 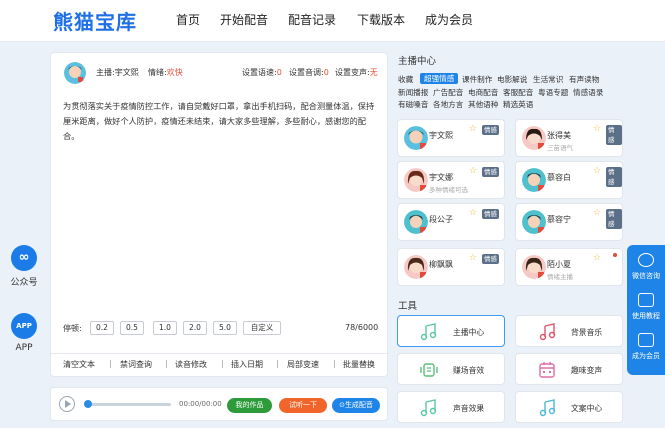 I want to click on category-courseware: 课件制作, so click(x=477, y=79).